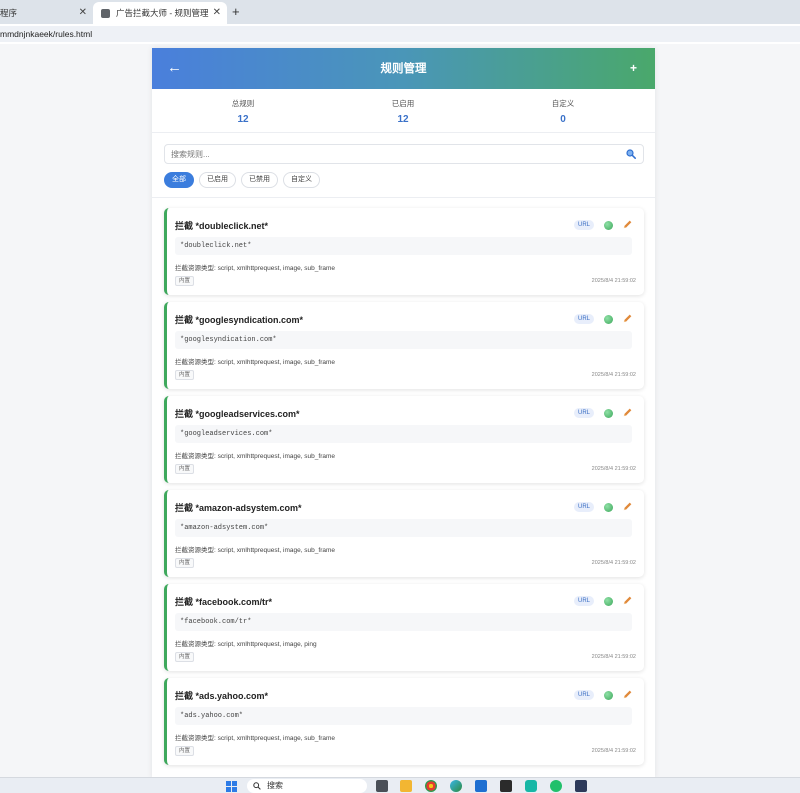 The width and height of the screenshot is (800, 793). What do you see at coordinates (259, 180) in the screenshot?
I see `filter-disabled: 已禁用` at bounding box center [259, 180].